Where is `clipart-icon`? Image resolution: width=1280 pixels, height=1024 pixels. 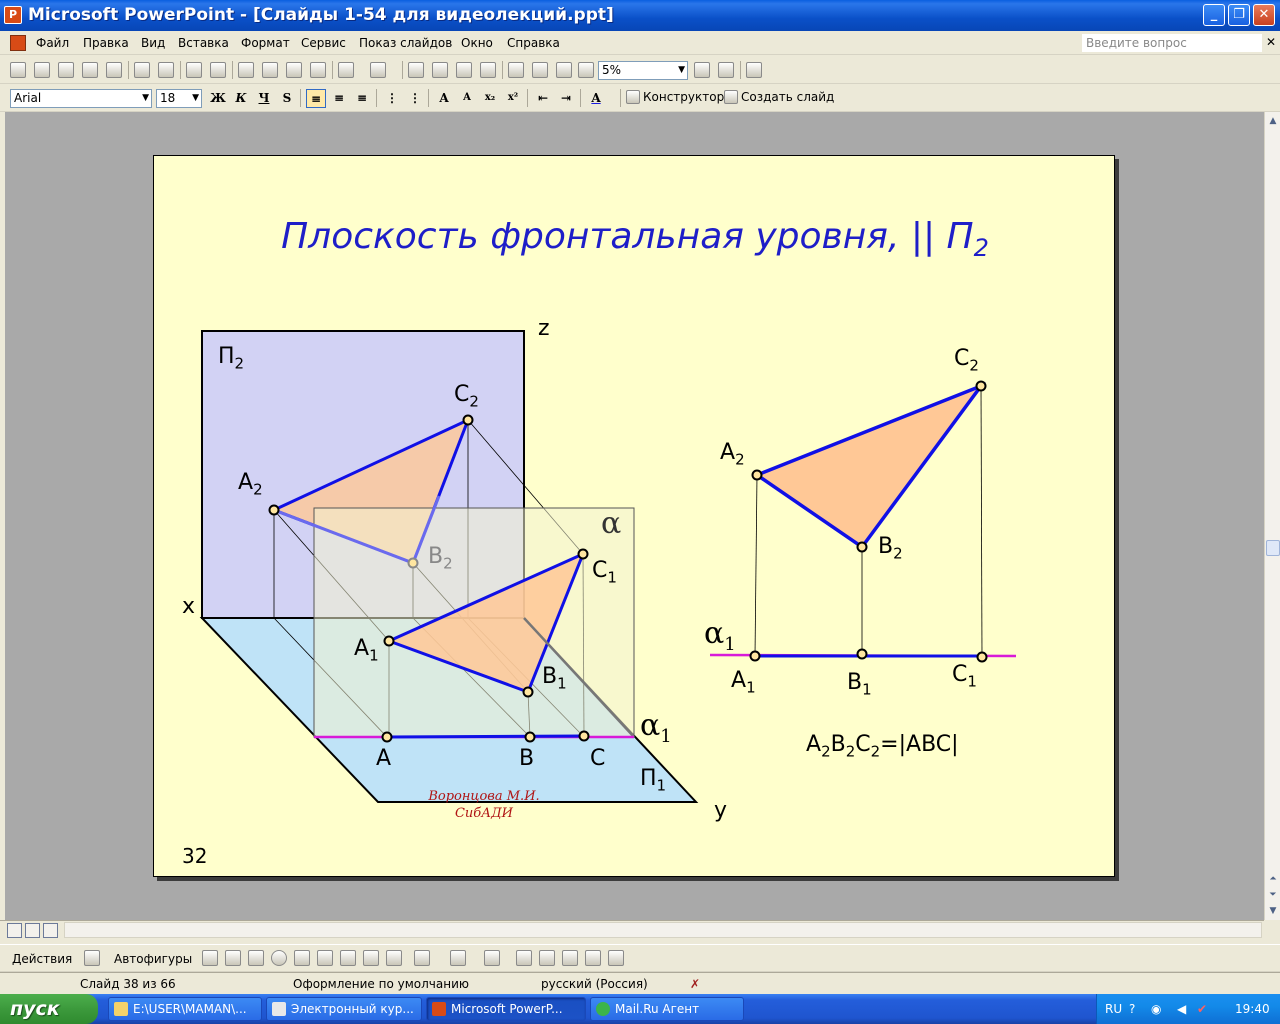 clipart-icon is located at coordinates (371, 958).